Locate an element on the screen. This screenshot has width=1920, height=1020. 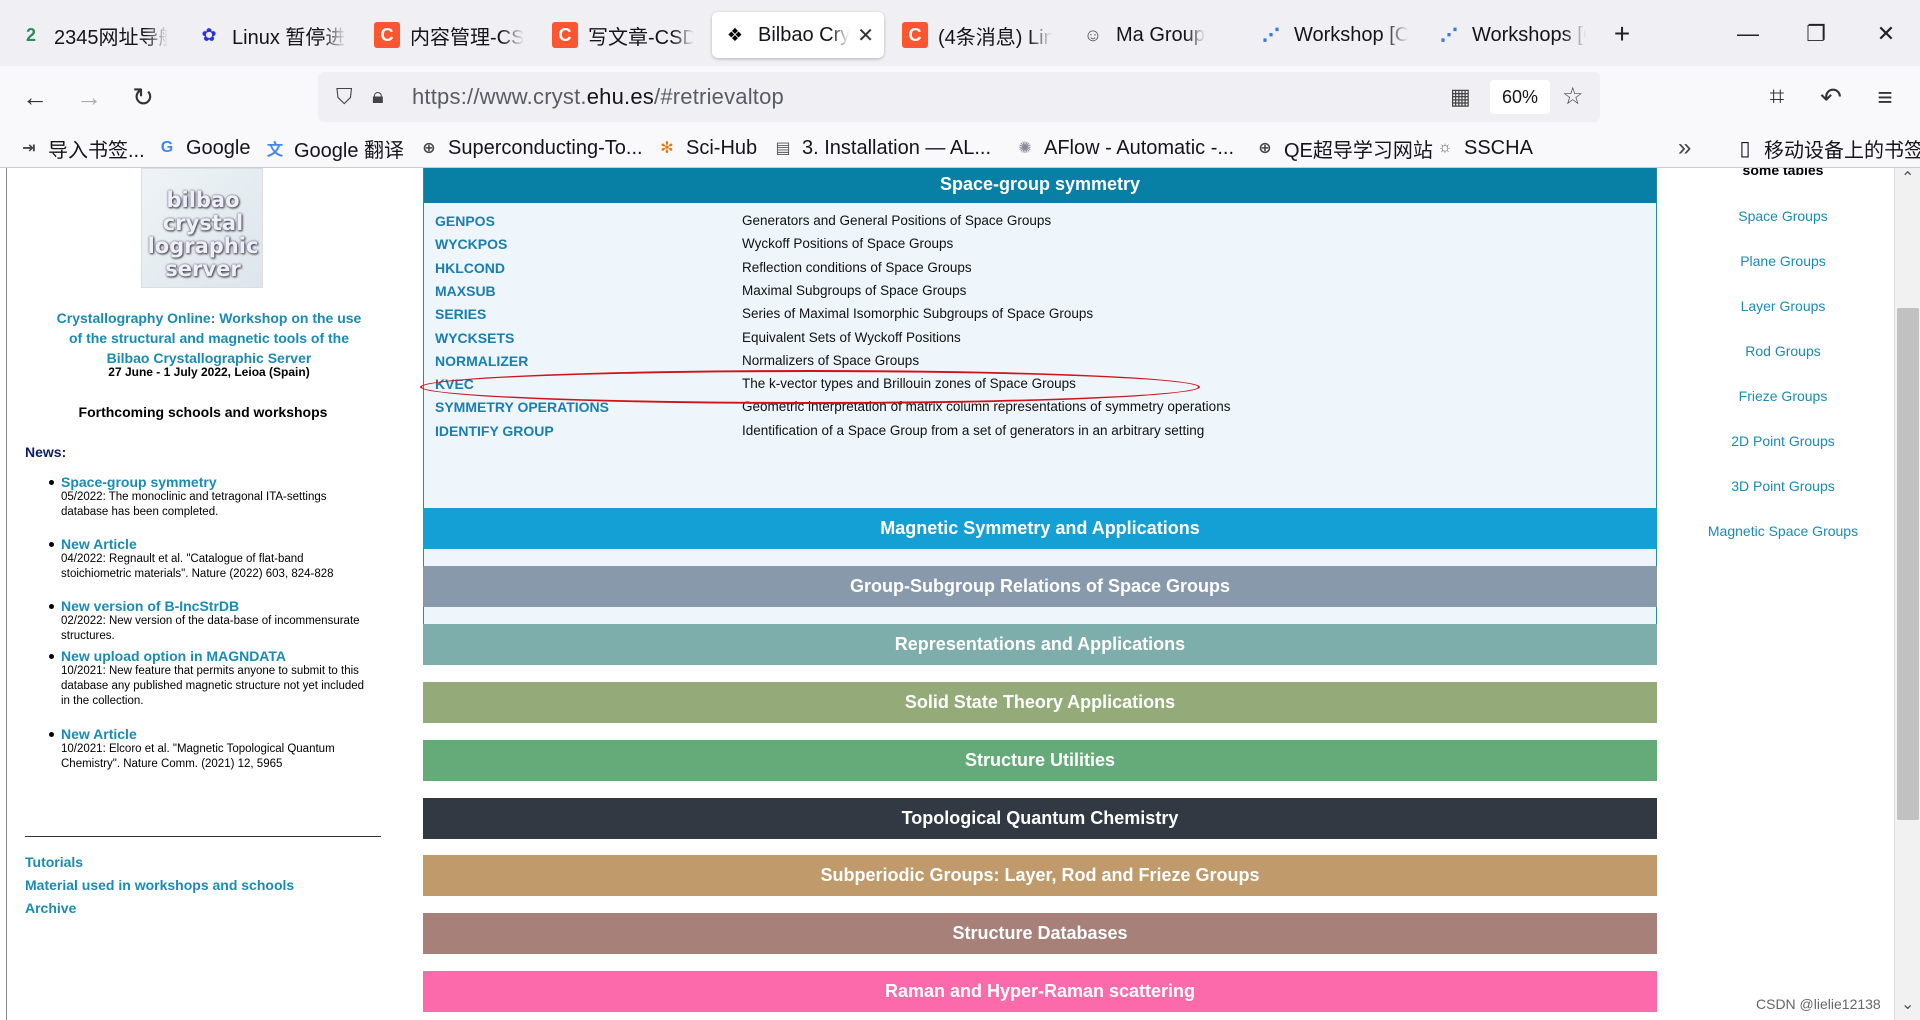
program-link: SERIES is located at coordinates (460, 314).